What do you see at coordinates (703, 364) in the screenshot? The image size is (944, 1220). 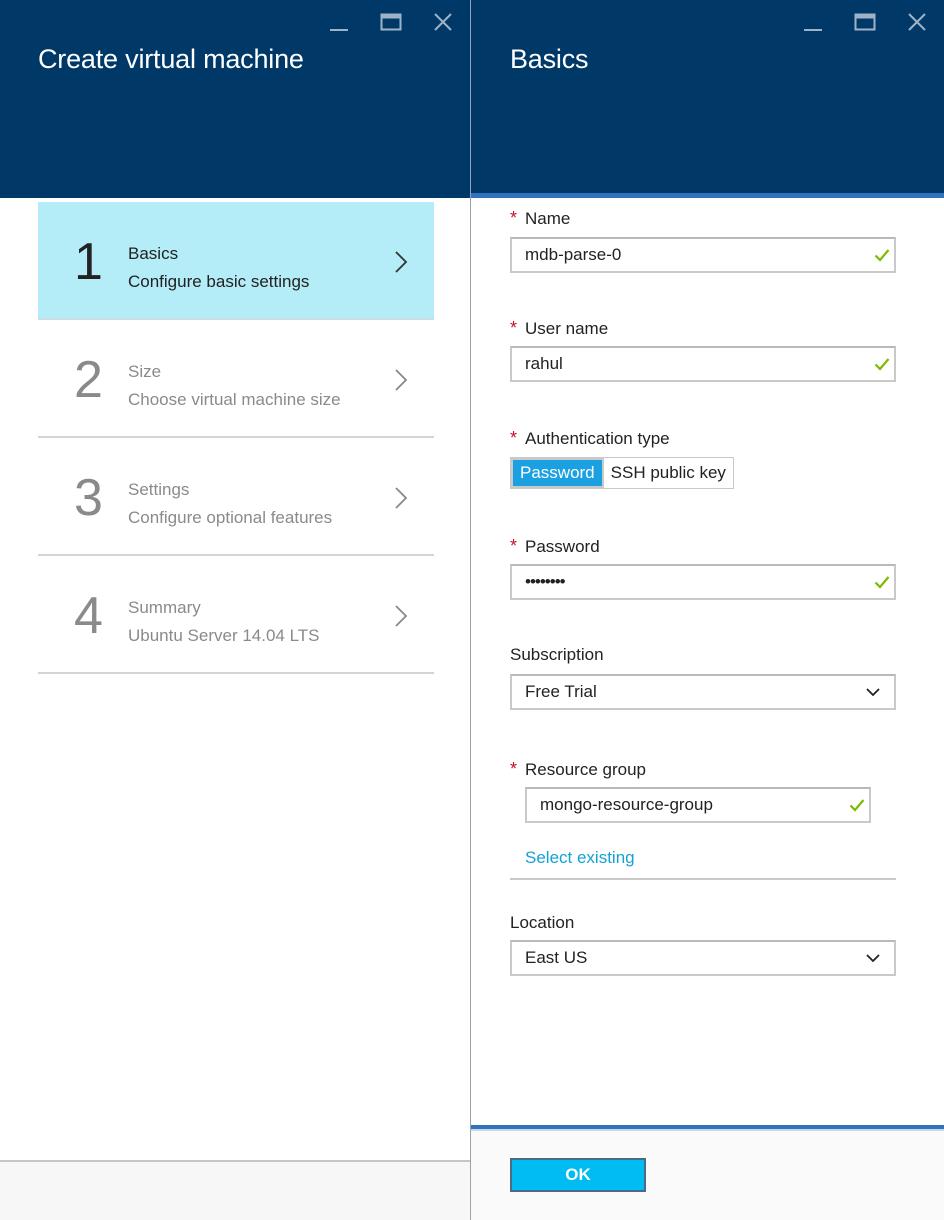 I see `user-name-input: rahul` at bounding box center [703, 364].